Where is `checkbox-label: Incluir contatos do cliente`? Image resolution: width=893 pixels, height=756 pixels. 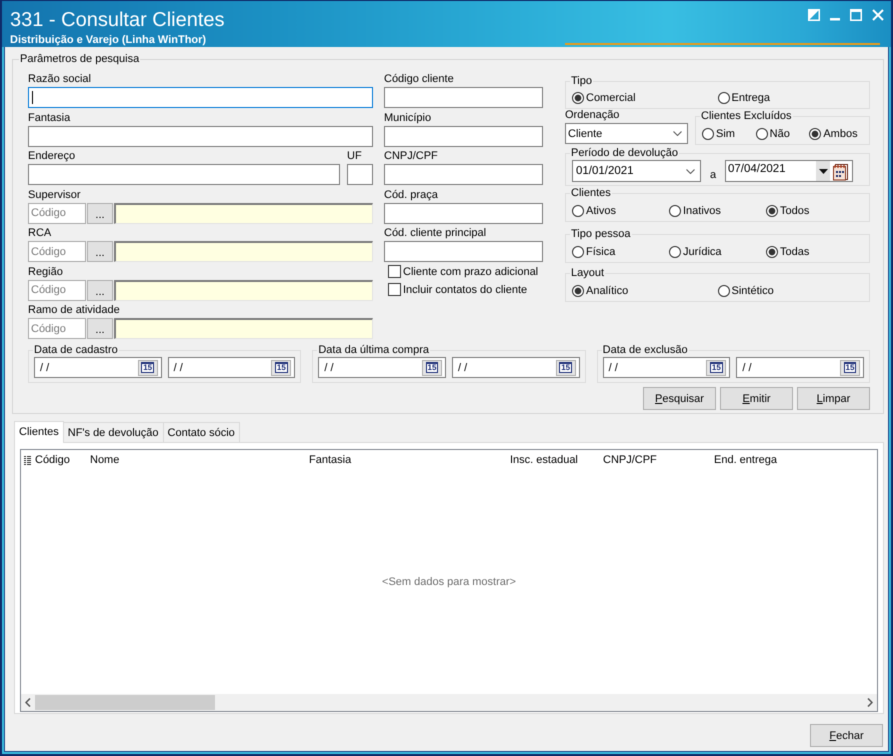 checkbox-label: Incluir contatos do cliente is located at coordinates (465, 290).